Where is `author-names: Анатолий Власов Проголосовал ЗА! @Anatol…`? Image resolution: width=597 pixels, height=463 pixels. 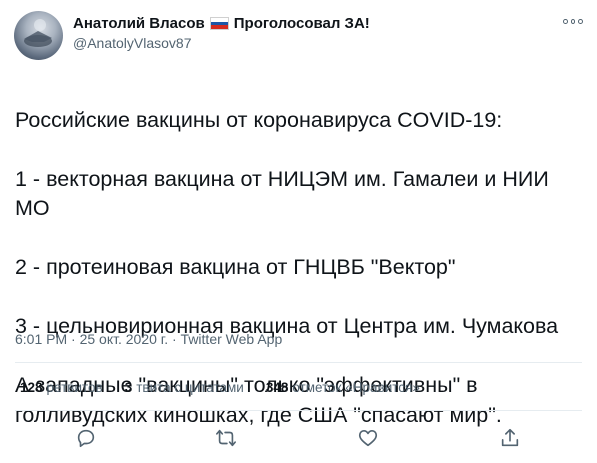
author-names: Анатолий Власов Проголосовал ЗА! @Anatol… is located at coordinates (221, 33).